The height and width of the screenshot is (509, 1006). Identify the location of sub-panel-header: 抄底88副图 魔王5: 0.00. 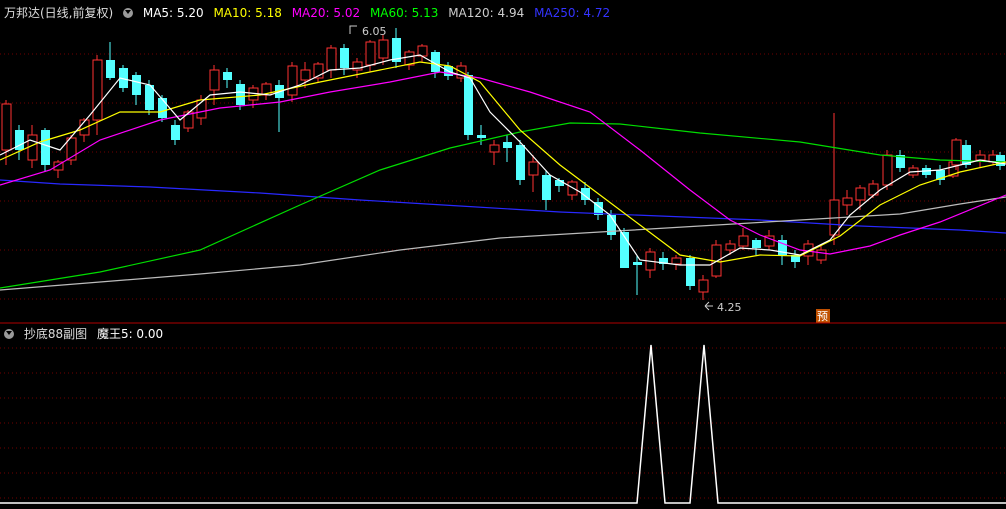
(84, 334).